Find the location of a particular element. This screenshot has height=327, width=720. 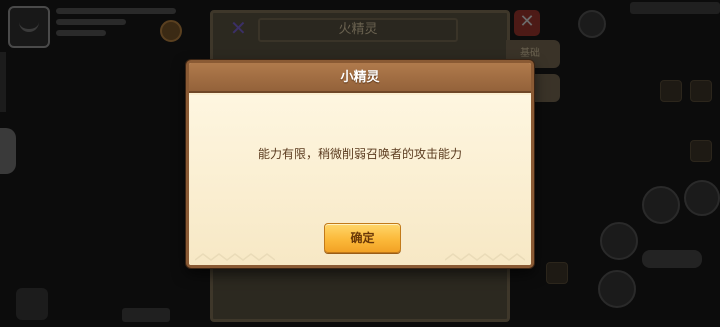

potion-icon is located at coordinates (557, 273).